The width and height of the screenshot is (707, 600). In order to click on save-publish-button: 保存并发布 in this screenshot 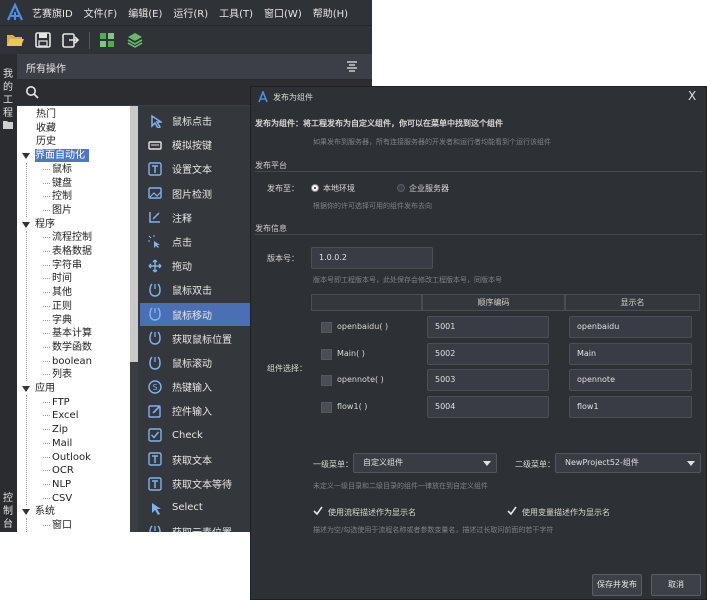, I will do `click(617, 585)`.